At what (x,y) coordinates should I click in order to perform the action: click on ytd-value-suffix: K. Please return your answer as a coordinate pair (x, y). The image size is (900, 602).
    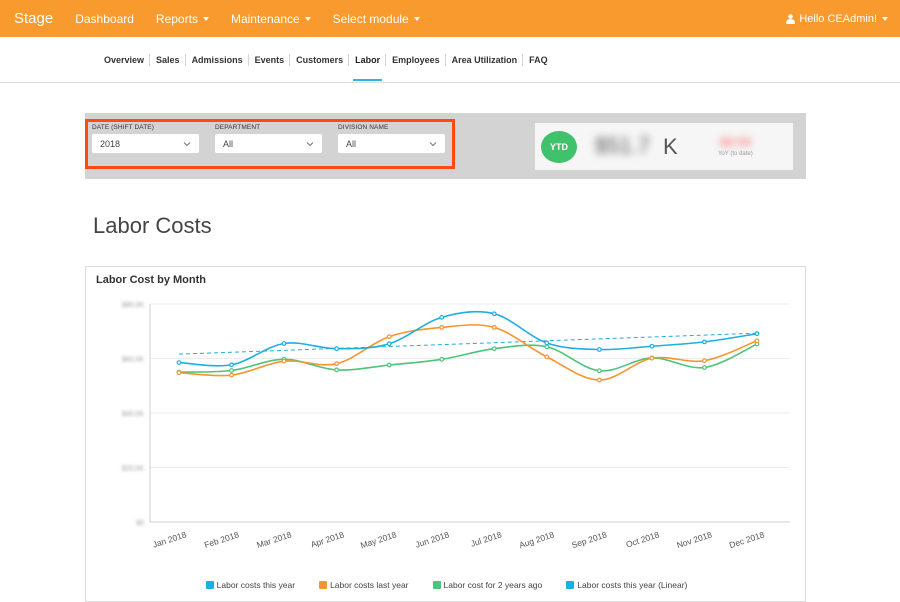
    Looking at the image, I should click on (670, 146).